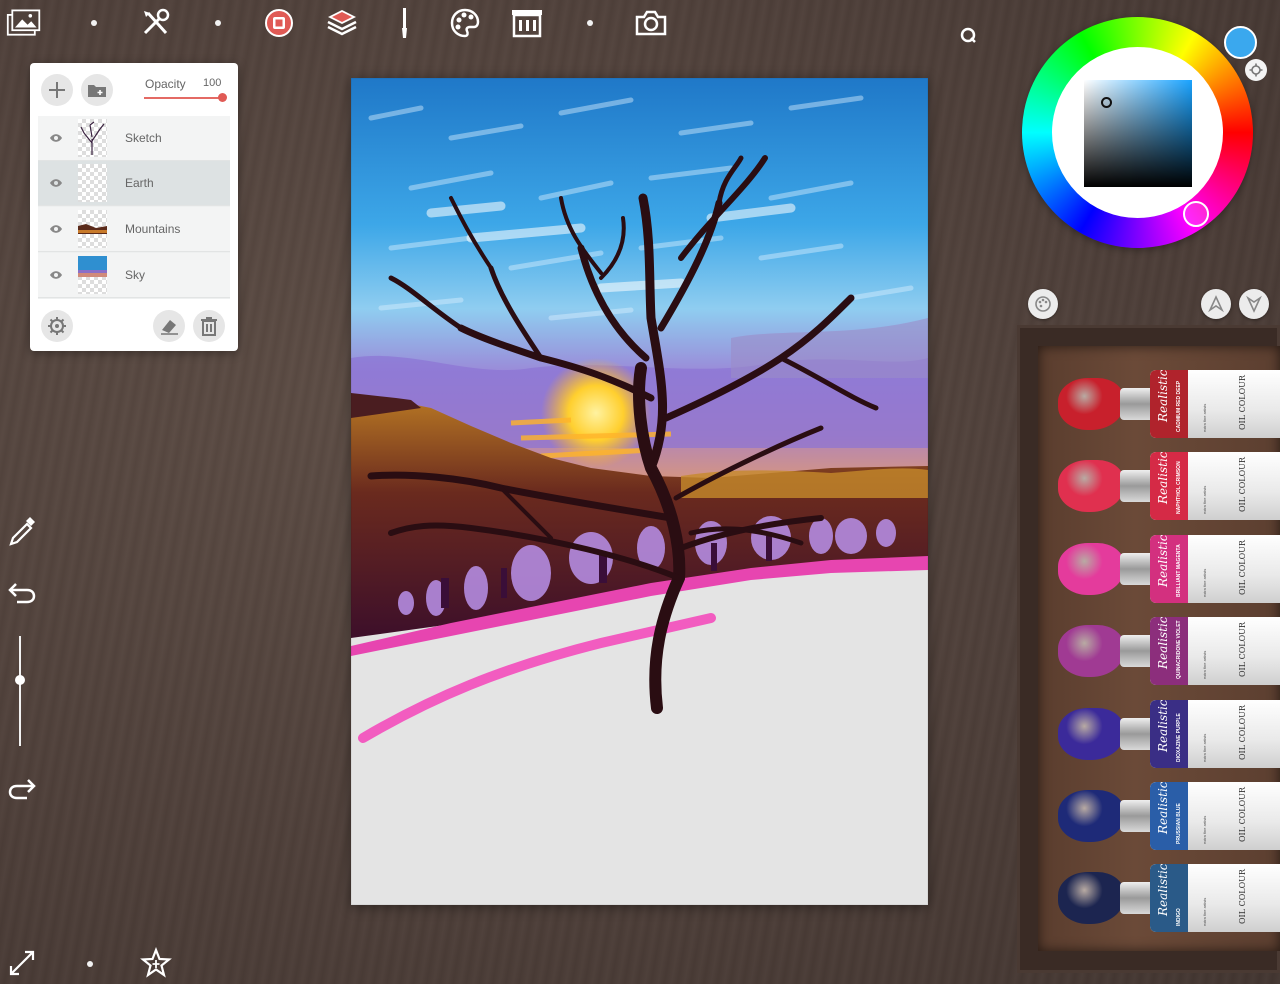 The image size is (1280, 984). What do you see at coordinates (156, 23) in the screenshot?
I see `tools-icon` at bounding box center [156, 23].